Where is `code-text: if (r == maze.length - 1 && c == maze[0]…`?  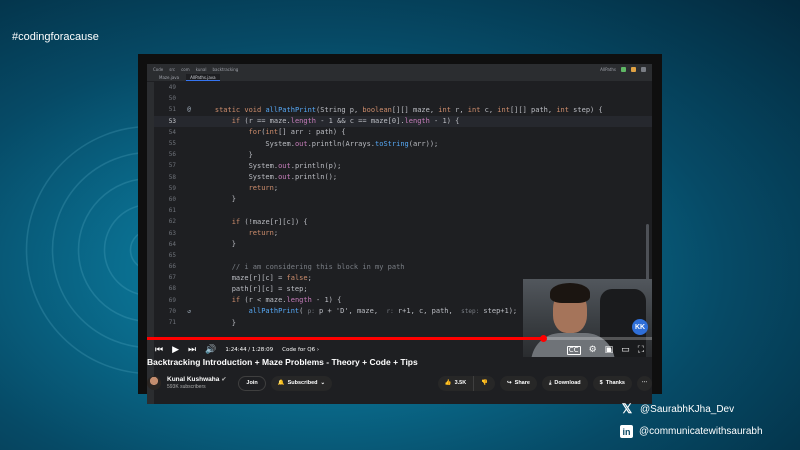
code-text: if (r == maze.length - 1 && c == maze[0]… is located at coordinates (345, 121).